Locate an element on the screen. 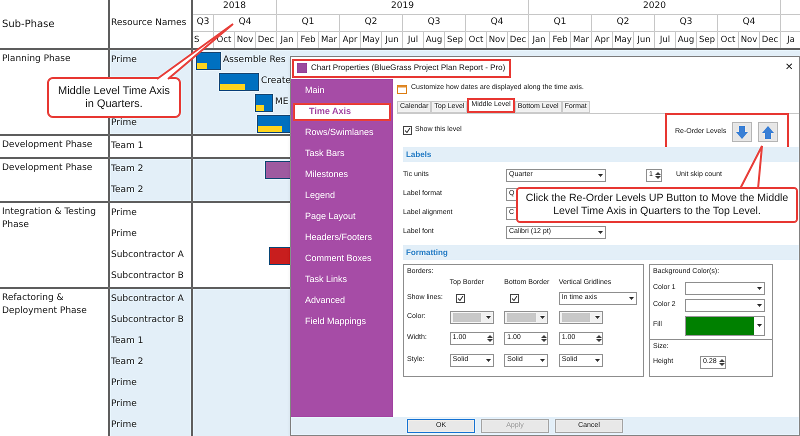 The image size is (800, 436). dialog-title: Chart Properties (BlueGrass Project Plan Report - Pro) is located at coordinates (408, 68).